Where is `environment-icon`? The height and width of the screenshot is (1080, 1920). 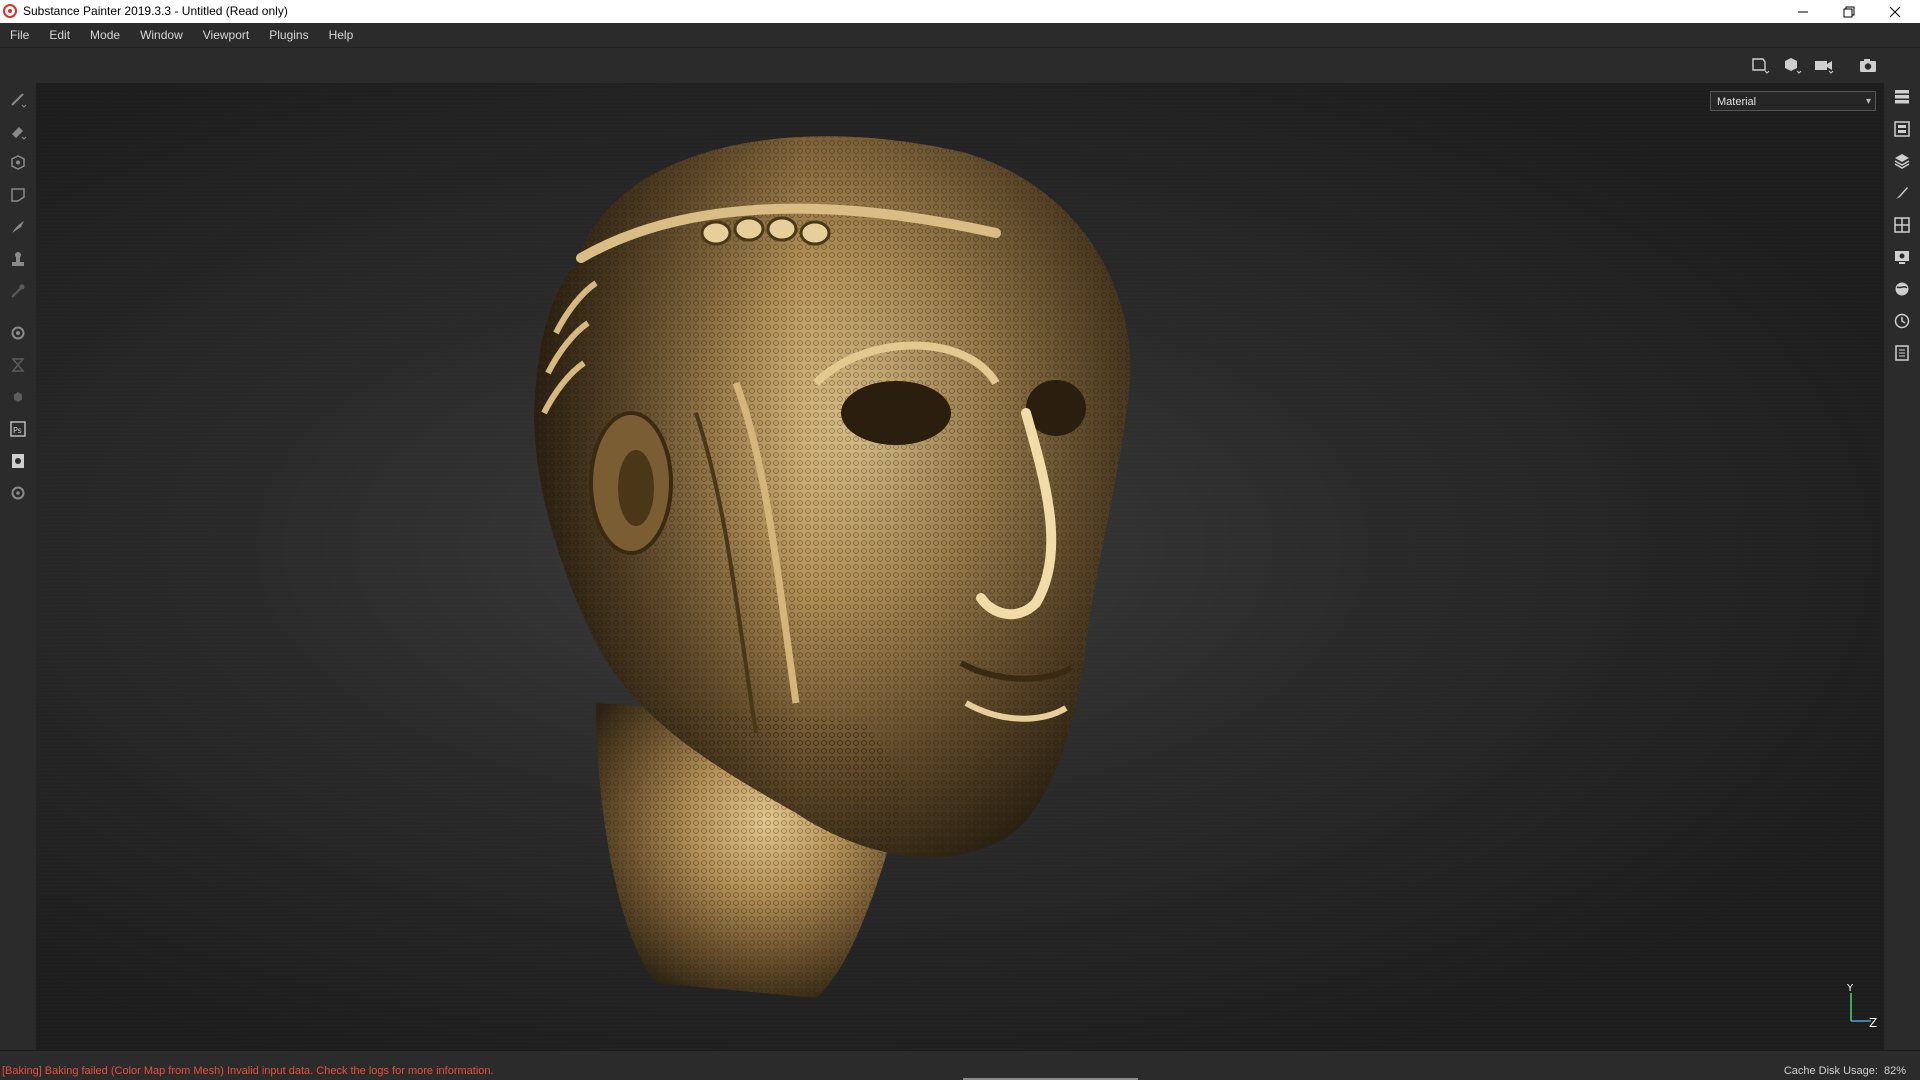
environment-icon is located at coordinates (1902, 289).